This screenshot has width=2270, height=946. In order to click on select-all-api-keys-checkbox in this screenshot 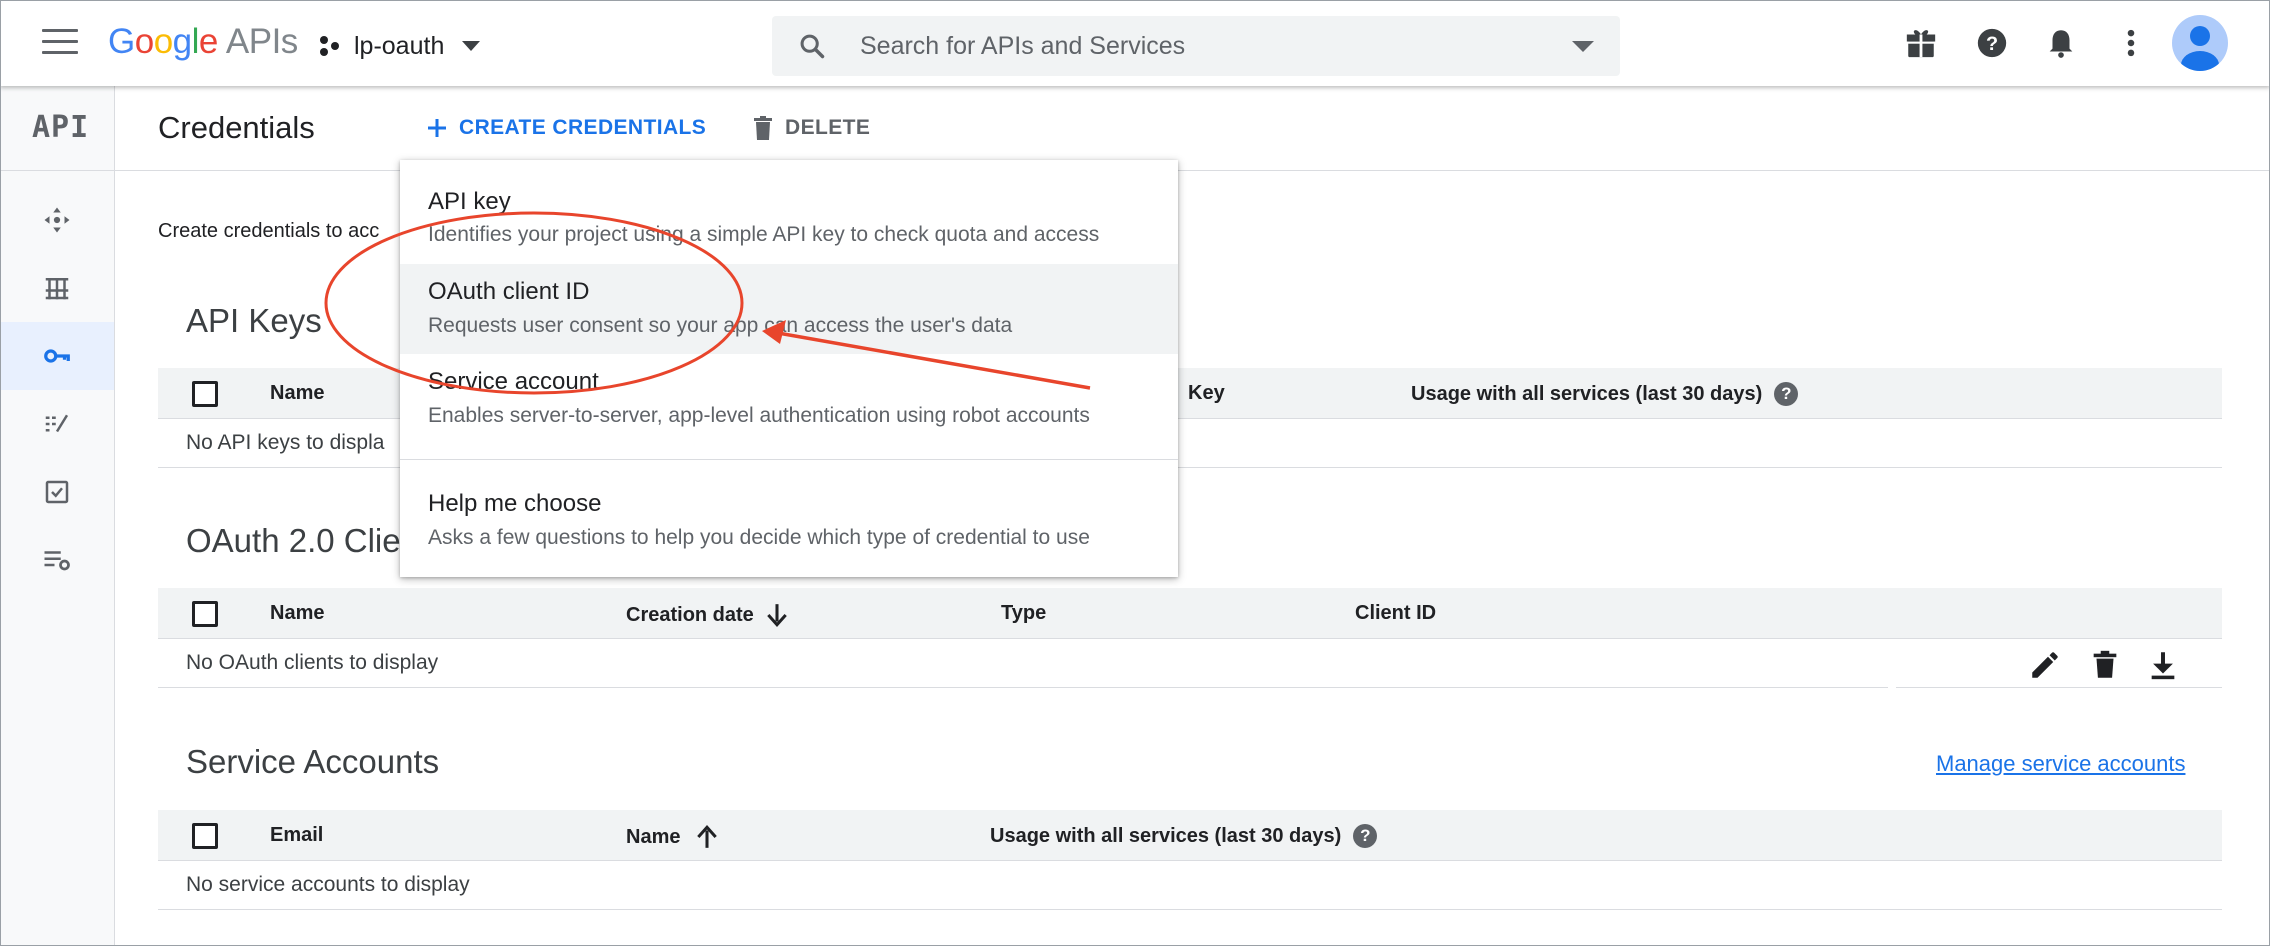, I will do `click(205, 394)`.